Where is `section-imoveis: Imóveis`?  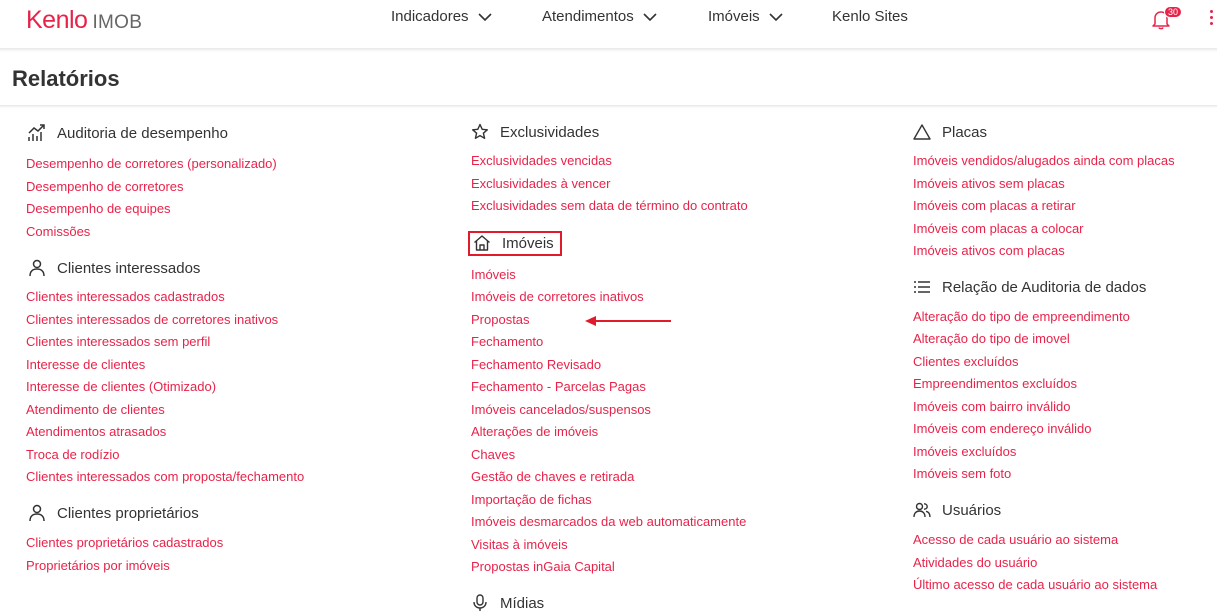 section-imoveis: Imóveis is located at coordinates (513, 243).